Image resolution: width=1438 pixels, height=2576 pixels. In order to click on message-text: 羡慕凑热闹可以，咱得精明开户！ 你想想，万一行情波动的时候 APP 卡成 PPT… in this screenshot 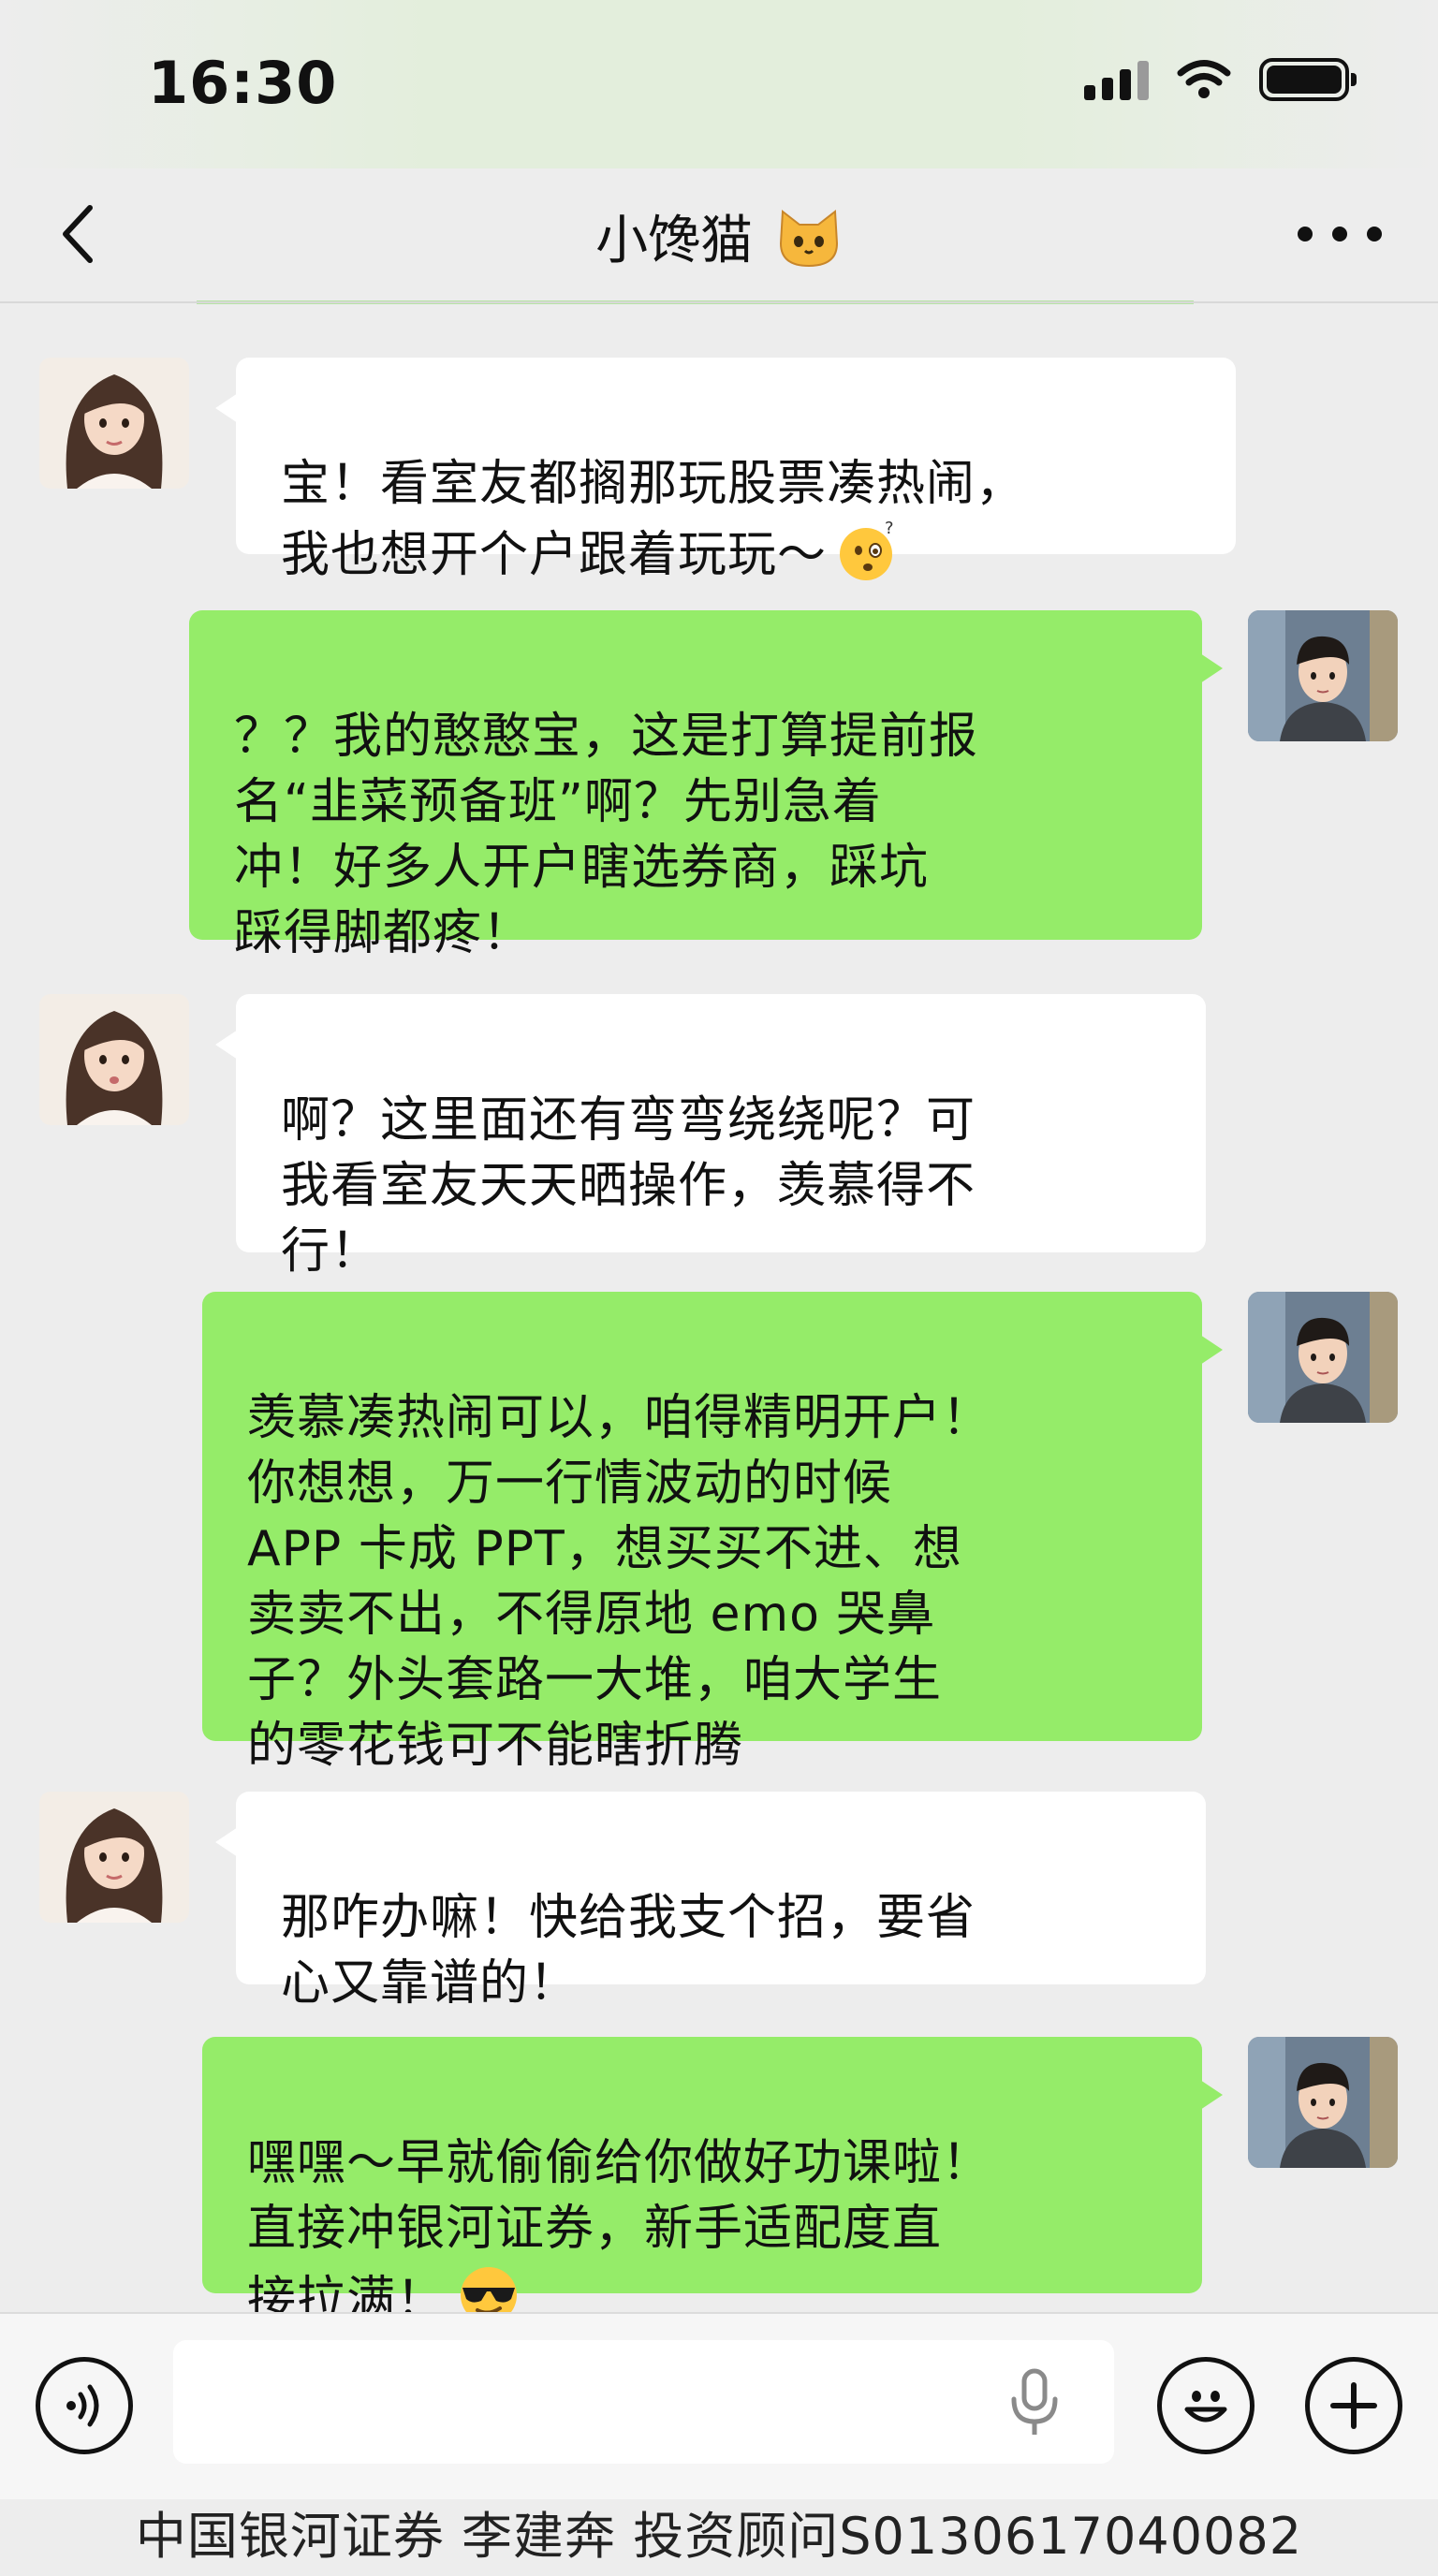, I will do `click(619, 1582)`.